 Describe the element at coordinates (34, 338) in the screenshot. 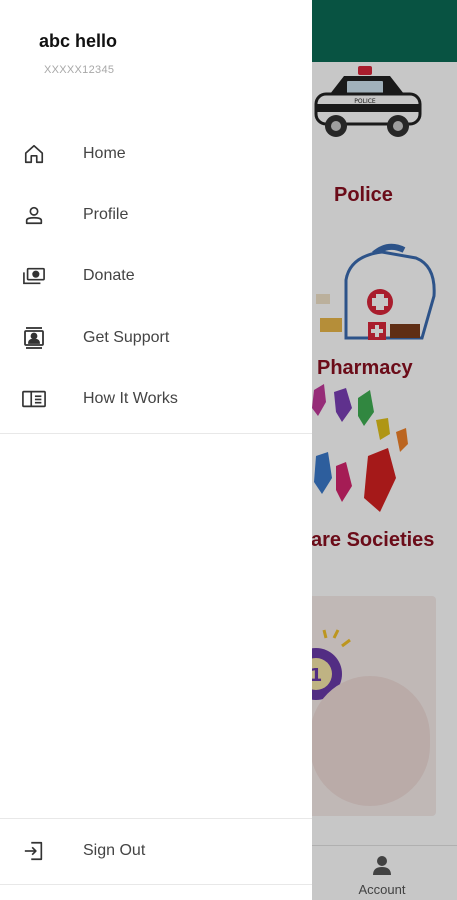

I see `support-icon` at that location.